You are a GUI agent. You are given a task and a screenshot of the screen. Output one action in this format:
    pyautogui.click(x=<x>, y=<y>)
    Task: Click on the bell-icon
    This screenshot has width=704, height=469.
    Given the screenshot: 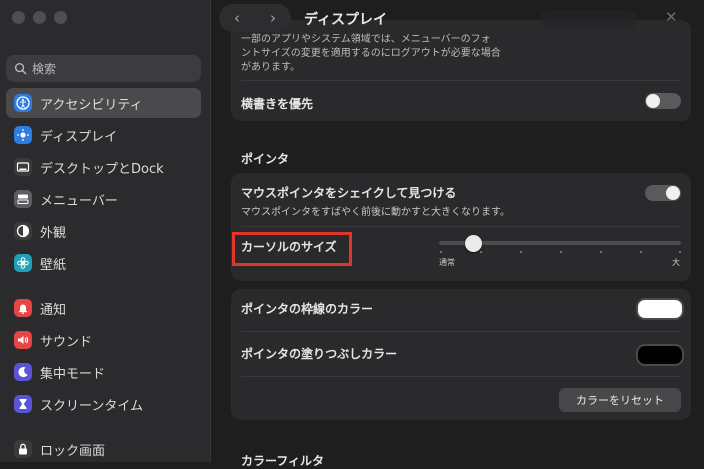 What is the action you would take?
    pyautogui.click(x=23, y=308)
    